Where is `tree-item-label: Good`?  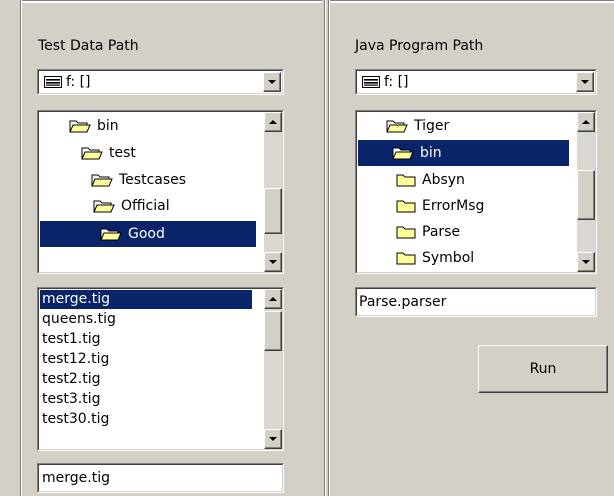
tree-item-label: Good is located at coordinates (146, 234).